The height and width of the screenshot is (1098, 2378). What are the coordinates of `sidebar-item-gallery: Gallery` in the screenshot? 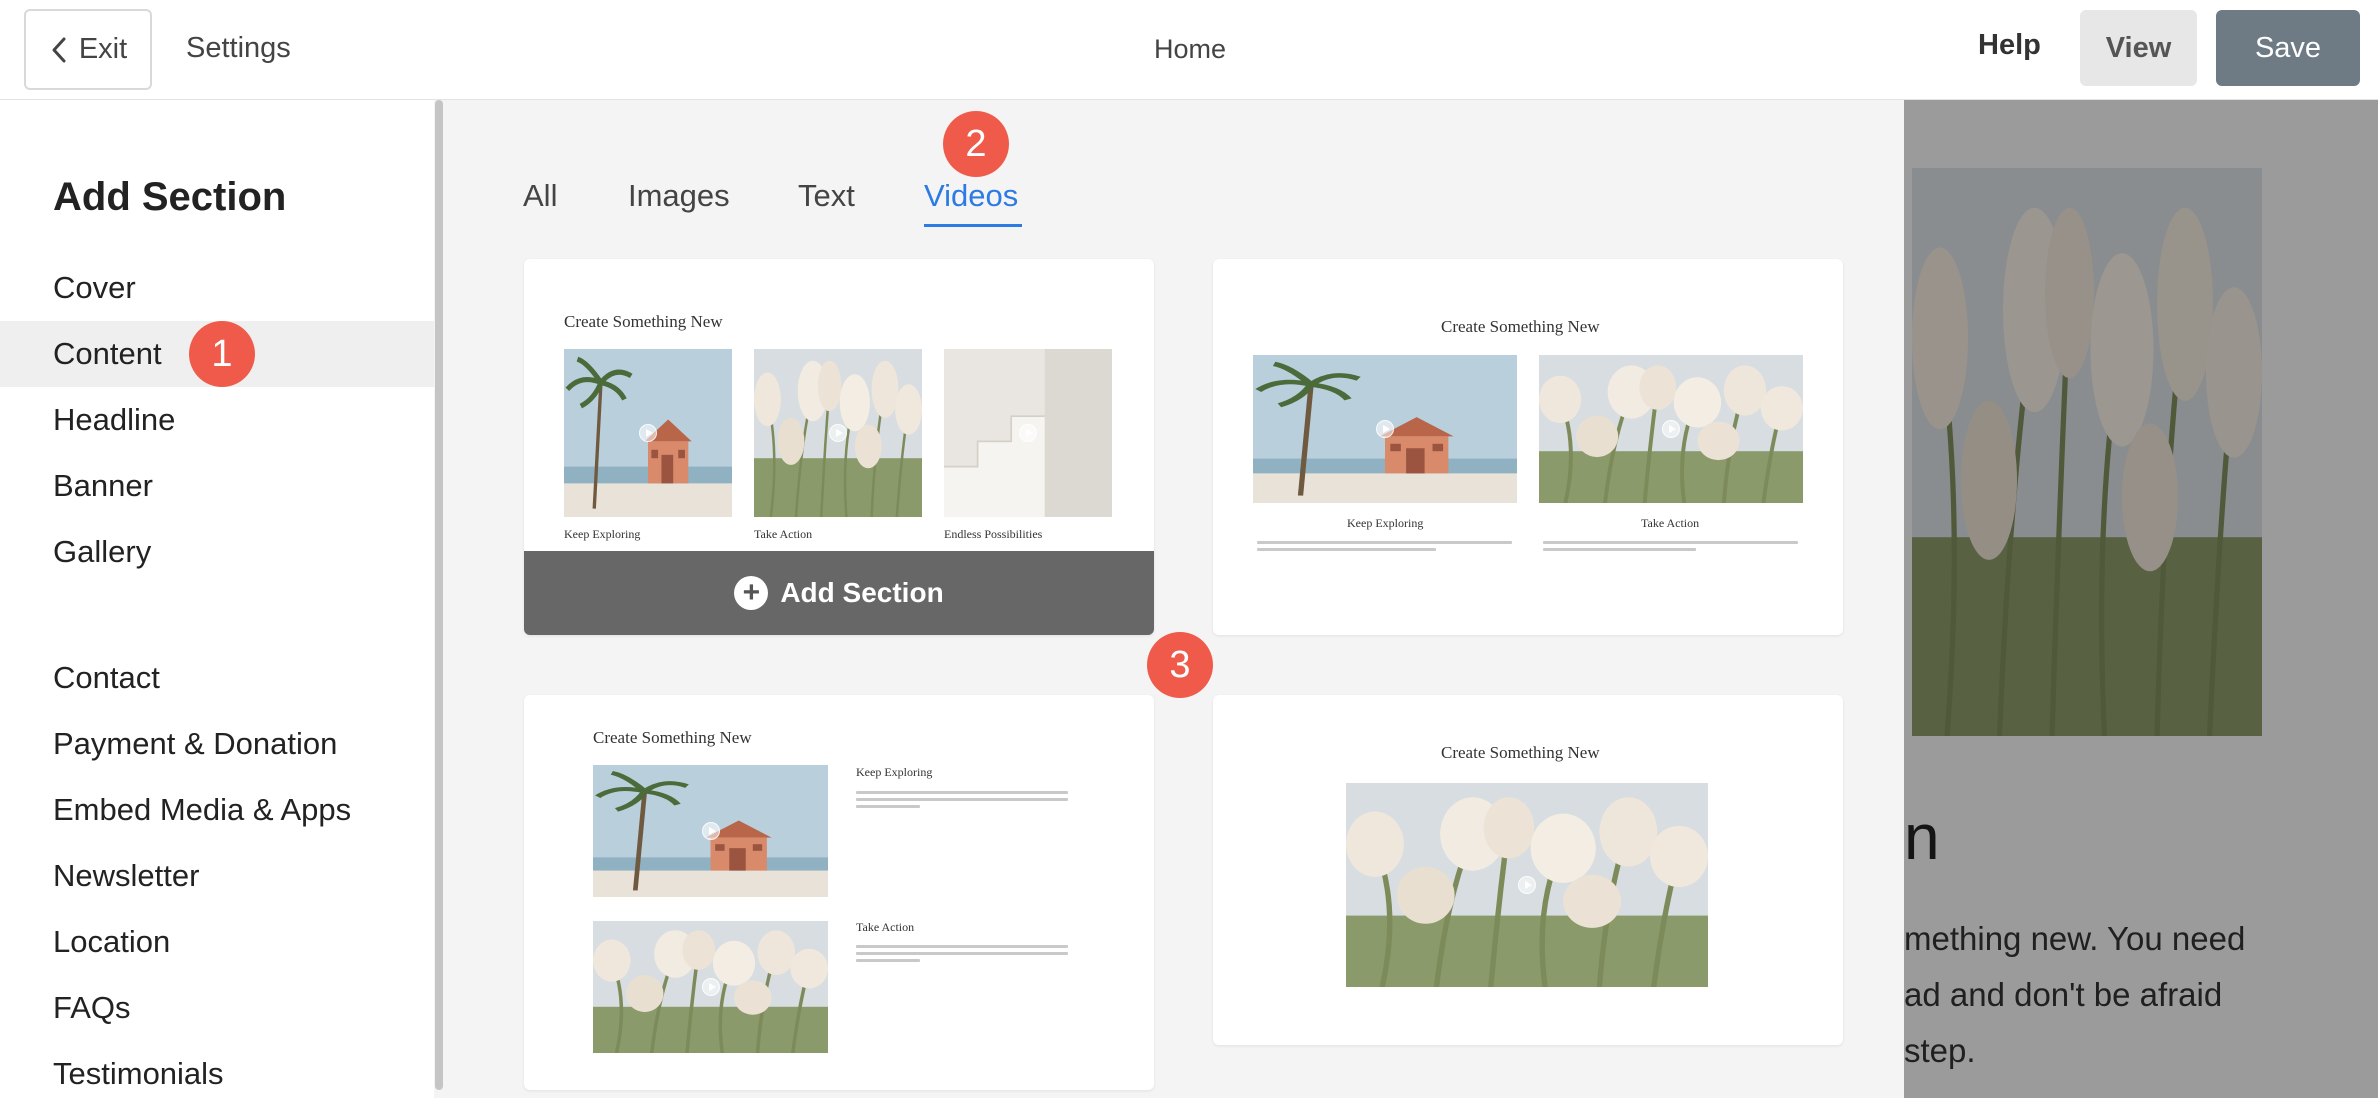 It's located at (217, 552).